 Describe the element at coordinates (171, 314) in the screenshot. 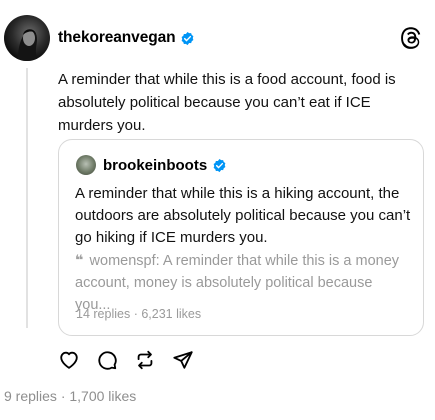

I see `quoted-likes-count: 6,231 likes` at that location.